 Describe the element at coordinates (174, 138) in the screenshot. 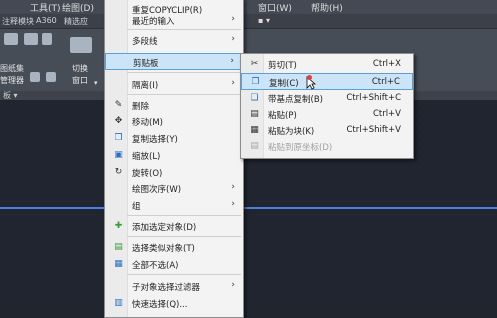

I see `menu-item-copy-select: ❐ 复制选择(Y)` at that location.